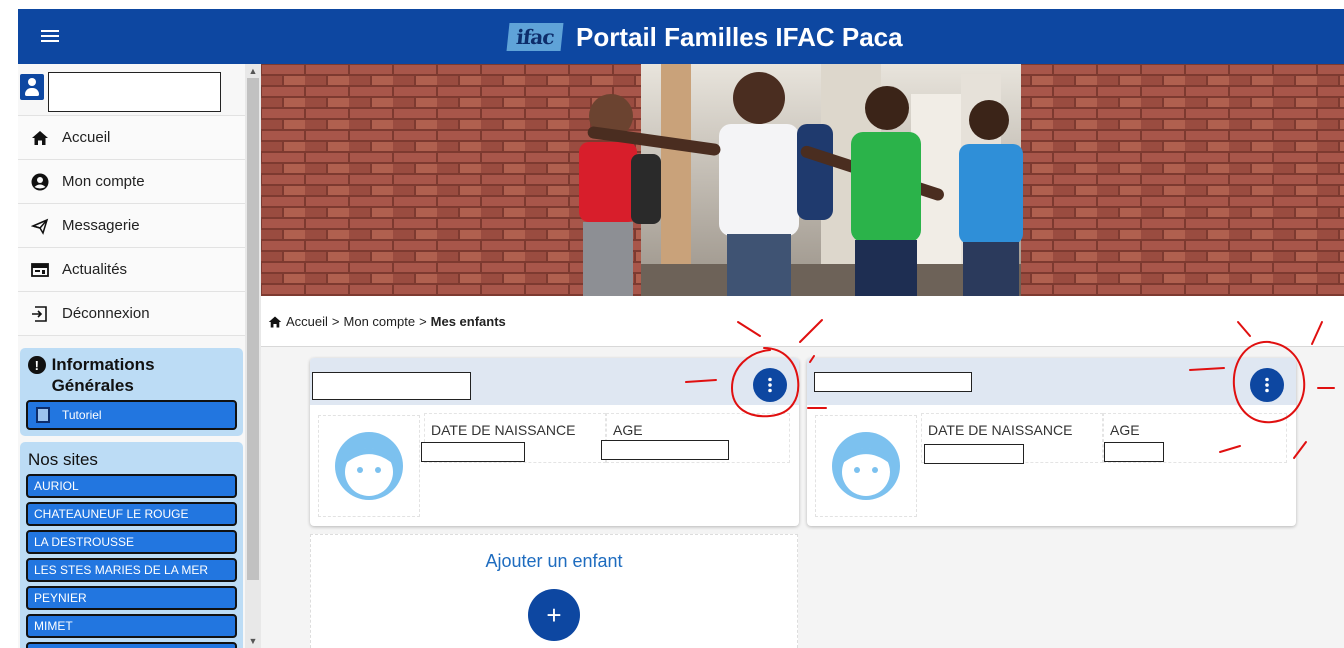  I want to click on scroll-down-icon: ▼, so click(253, 641).